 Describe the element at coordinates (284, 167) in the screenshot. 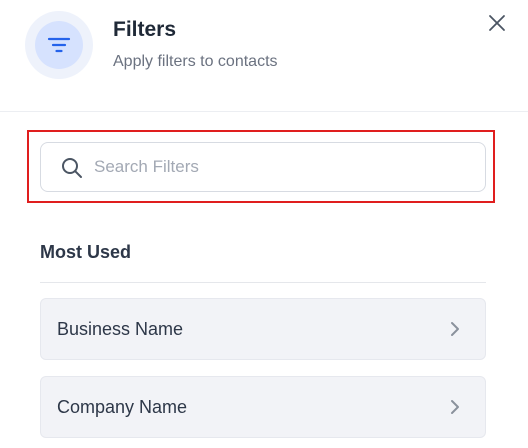

I see `search-input` at that location.